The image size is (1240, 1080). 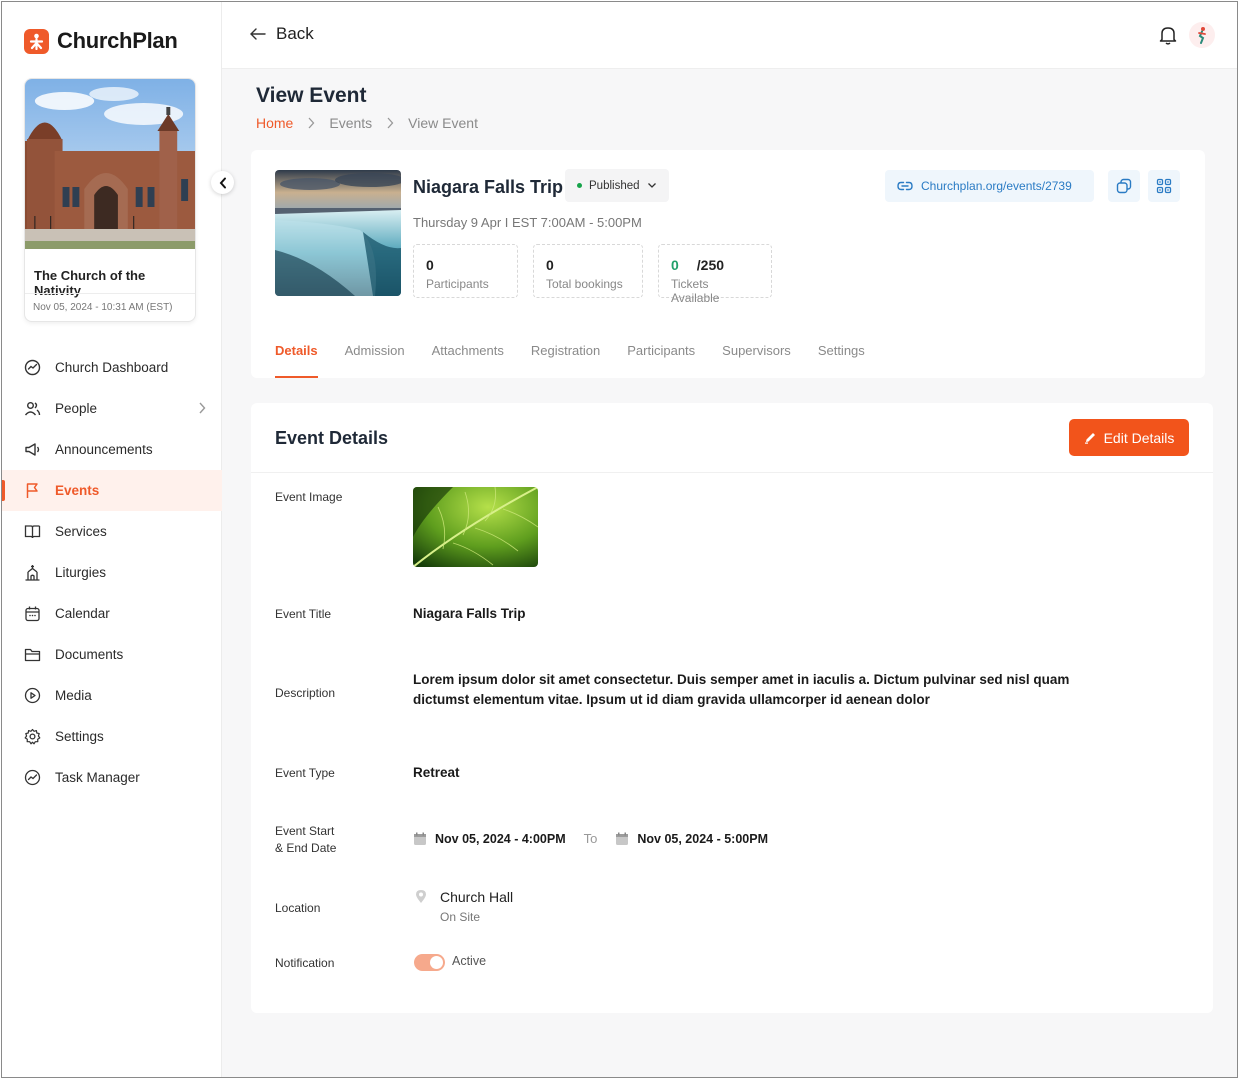 I want to click on notification-status: Active, so click(x=469, y=961).